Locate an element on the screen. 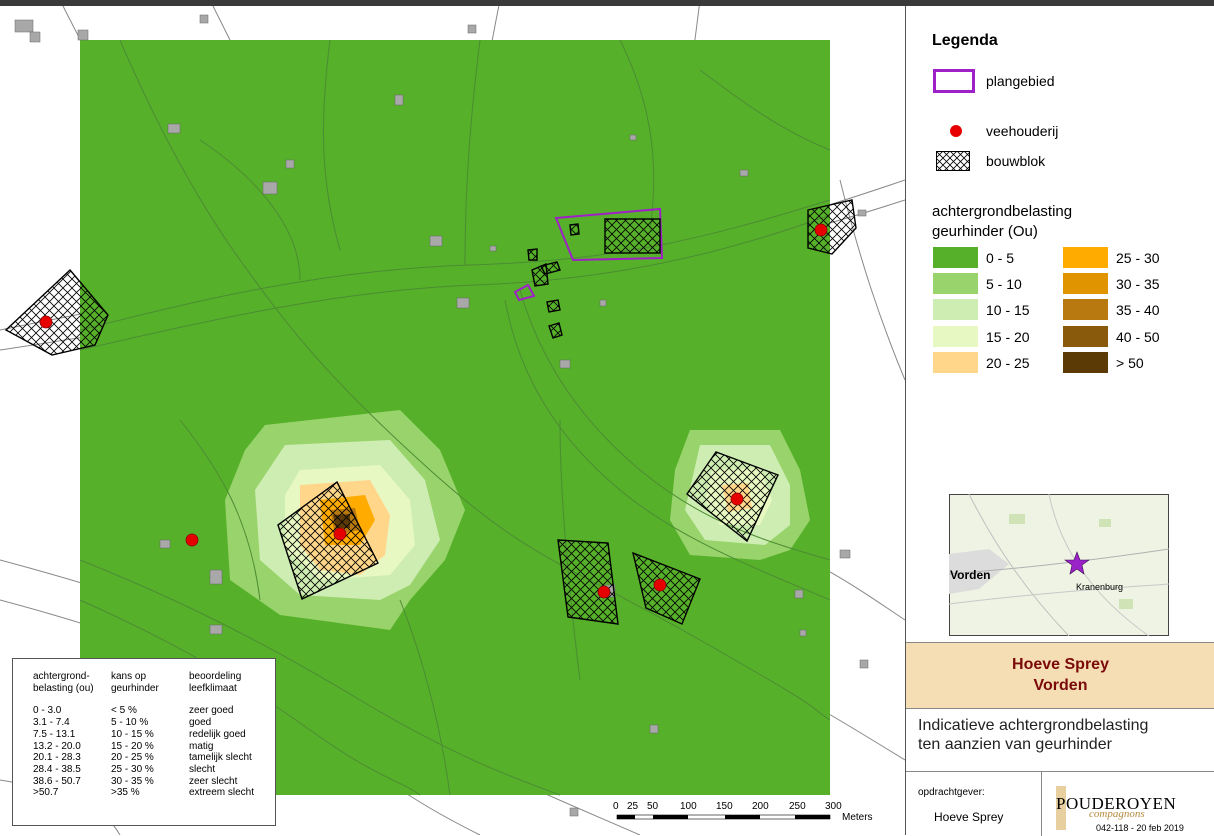 The height and width of the screenshot is (836, 1214). inset-star-label: Kranenburg is located at coordinates (1100, 587).